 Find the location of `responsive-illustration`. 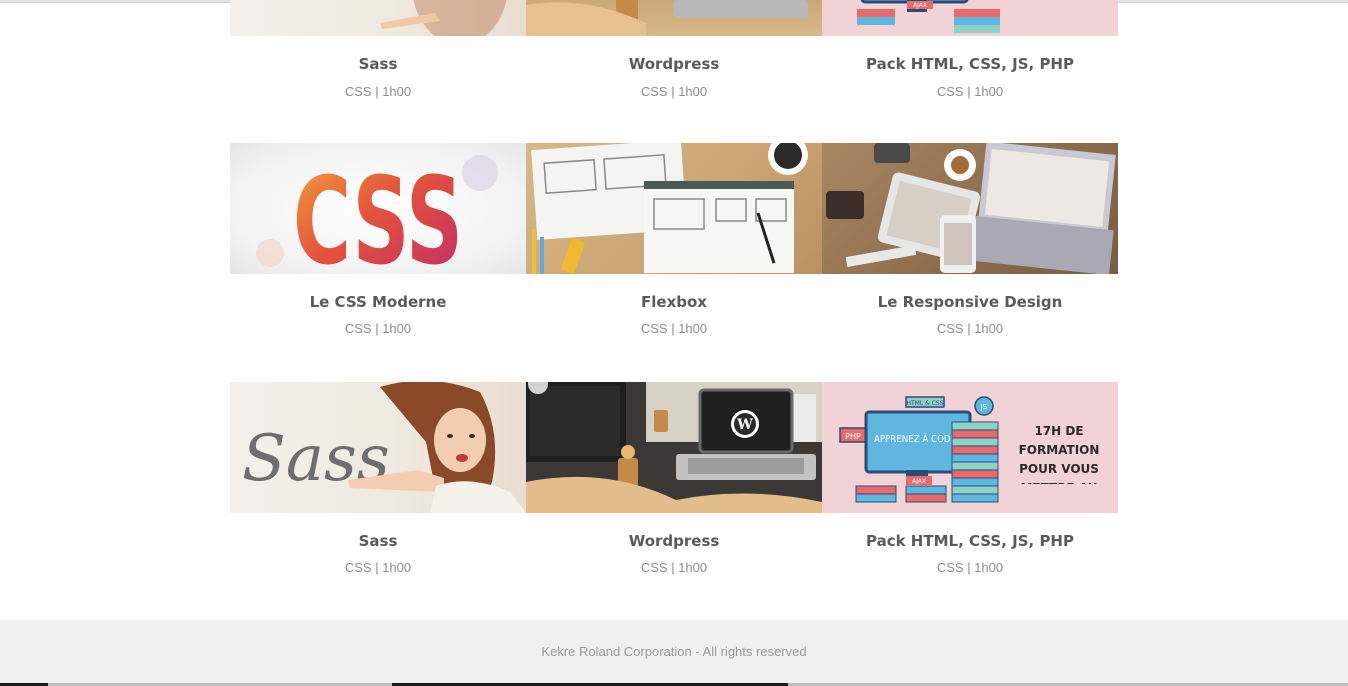

responsive-illustration is located at coordinates (971, 208).